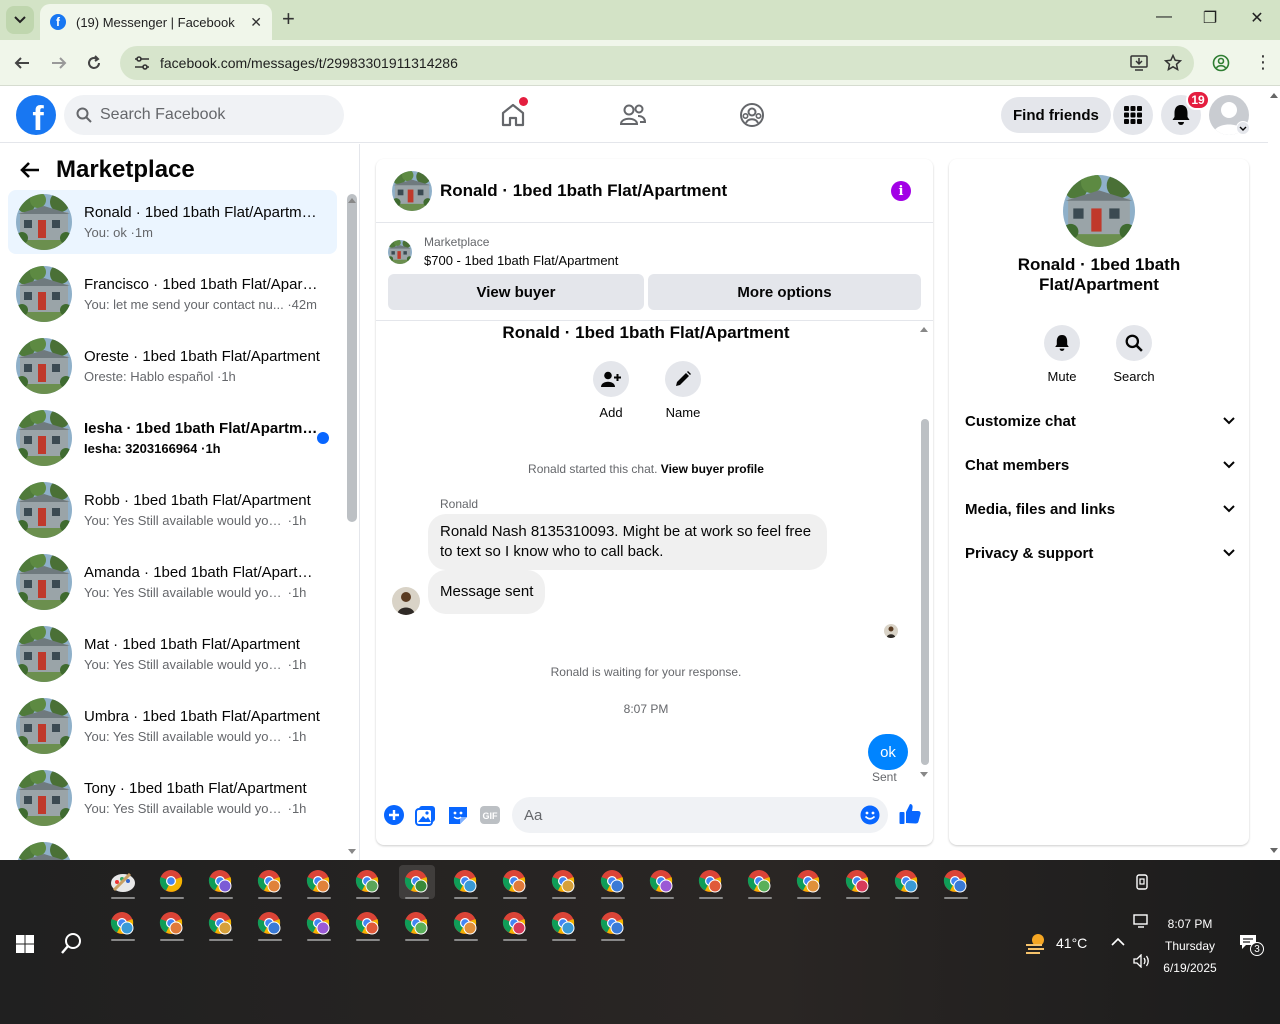 This screenshot has height=1024, width=1280. I want to click on profile-icon, so click(1221, 63).